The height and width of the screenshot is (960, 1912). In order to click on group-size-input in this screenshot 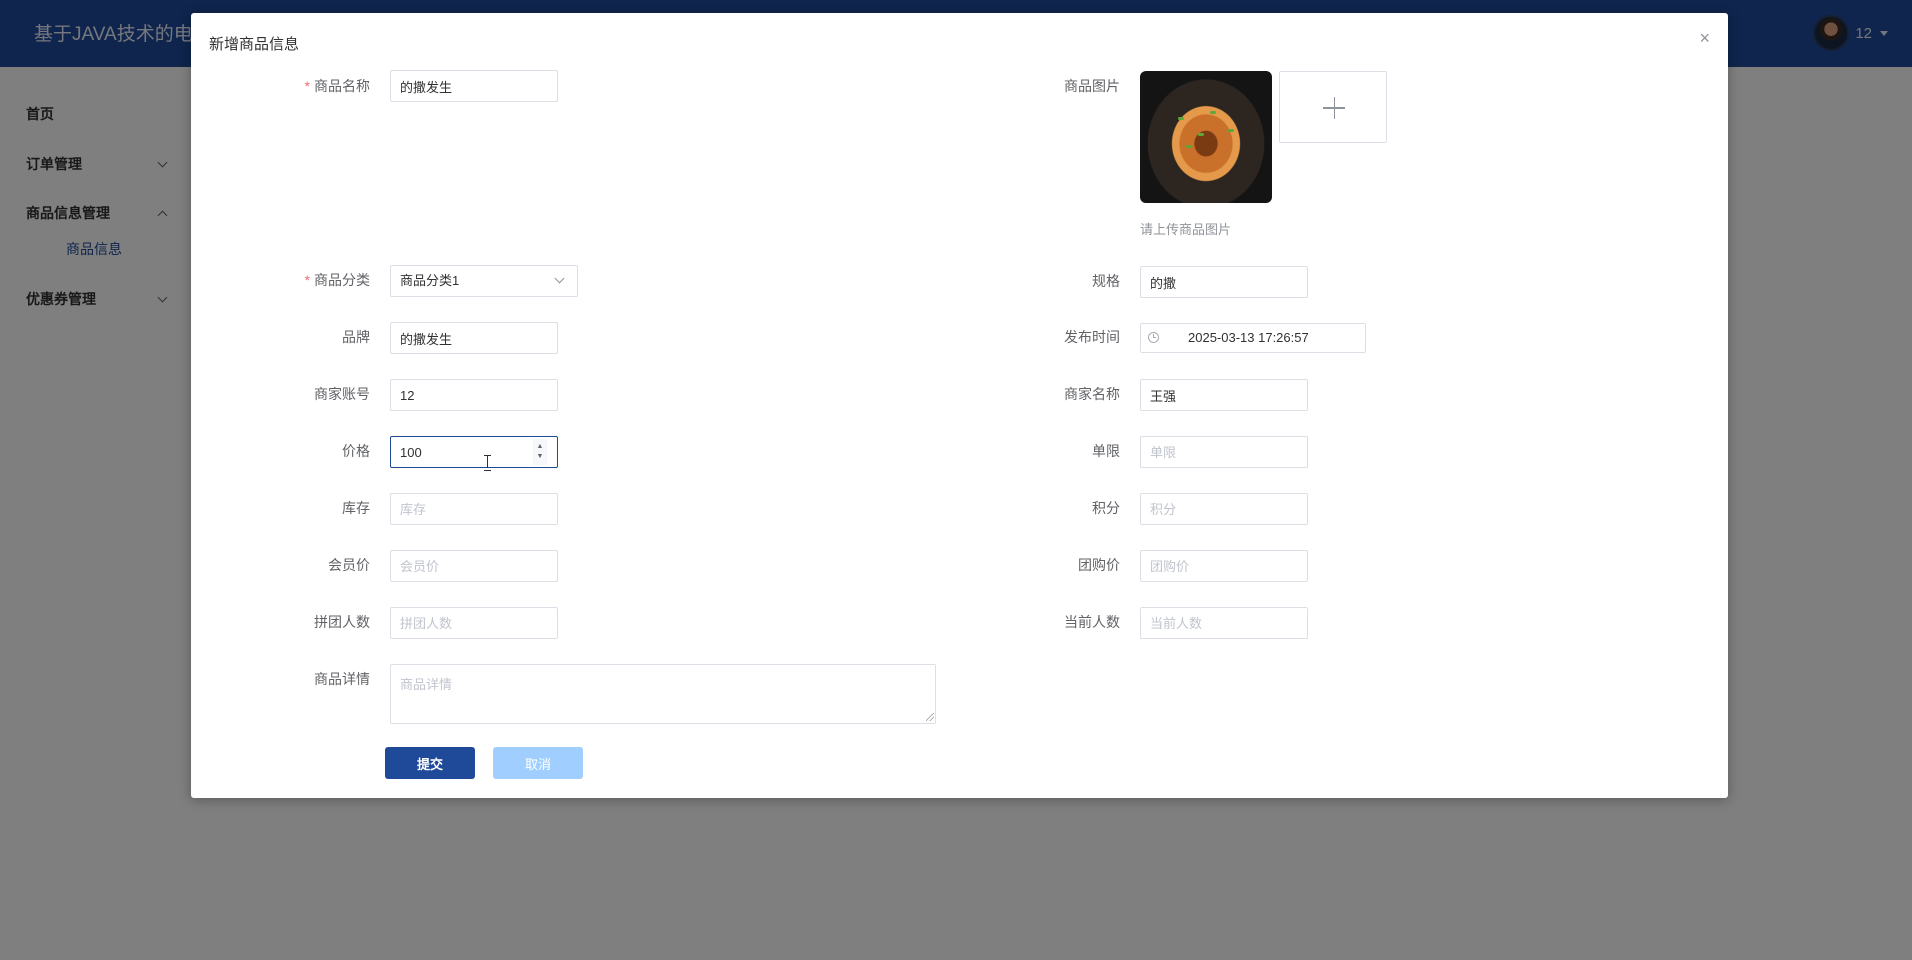, I will do `click(474, 623)`.